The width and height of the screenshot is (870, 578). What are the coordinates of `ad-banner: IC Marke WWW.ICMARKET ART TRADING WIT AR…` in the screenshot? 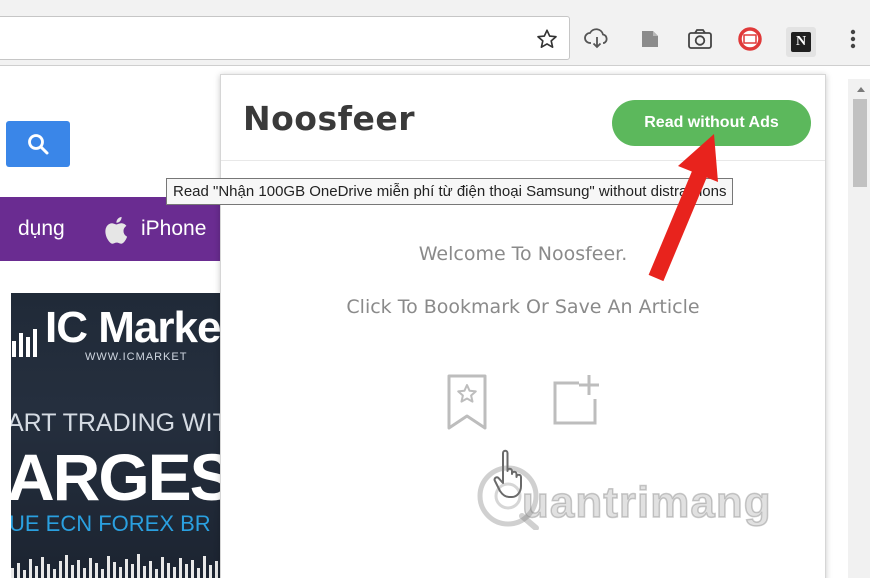 It's located at (116, 435).